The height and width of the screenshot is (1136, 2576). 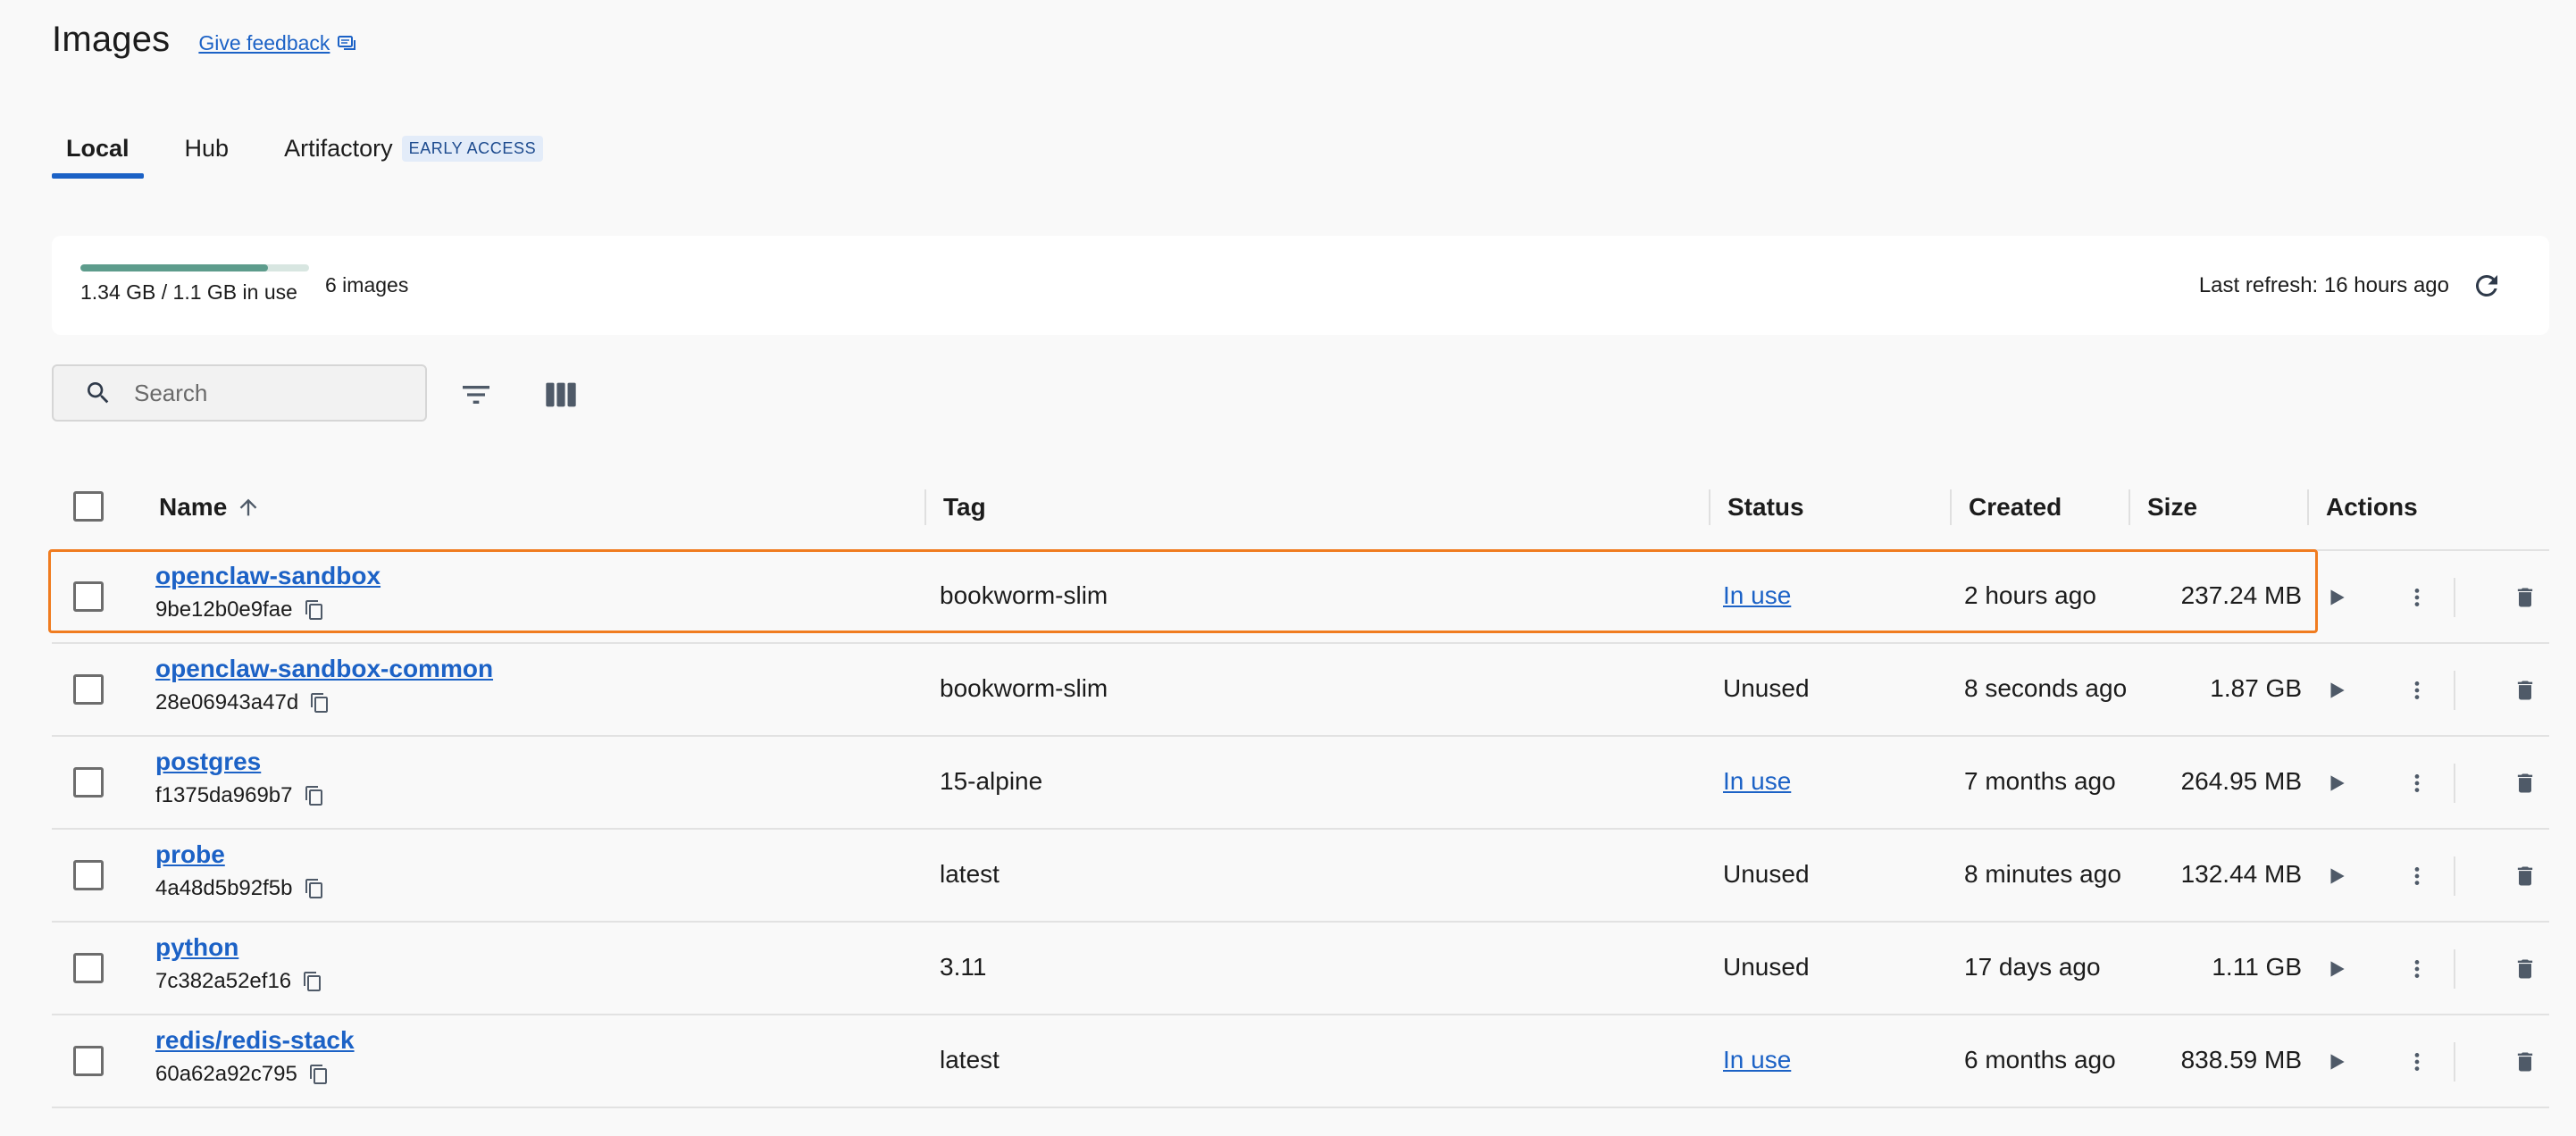 I want to click on play-icon, so click(x=2337, y=876).